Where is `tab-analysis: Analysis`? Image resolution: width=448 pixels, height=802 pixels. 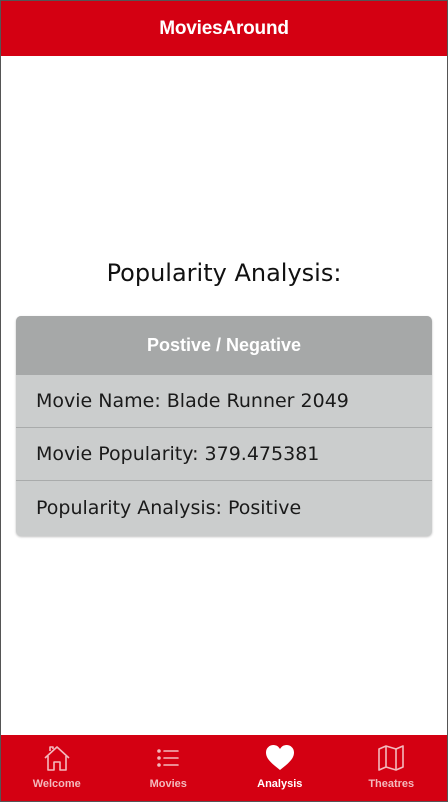 tab-analysis: Analysis is located at coordinates (280, 768).